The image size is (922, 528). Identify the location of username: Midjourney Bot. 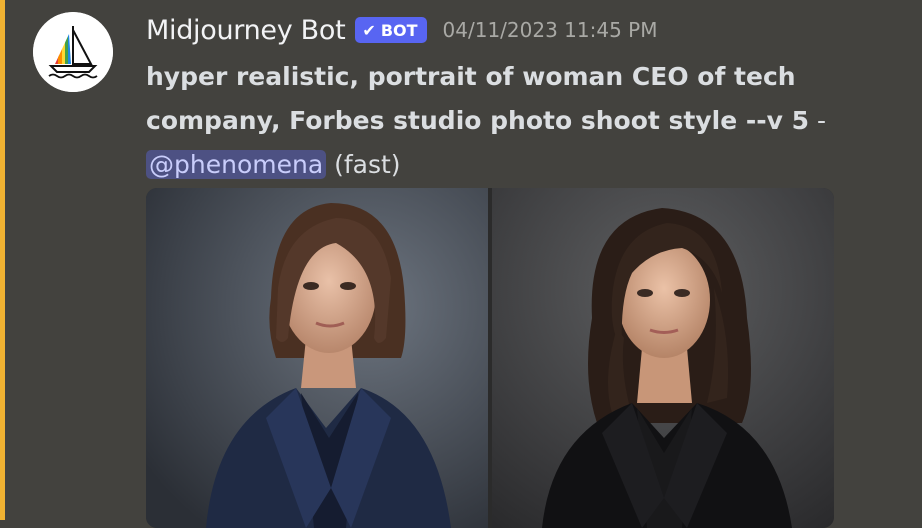
(246, 30).